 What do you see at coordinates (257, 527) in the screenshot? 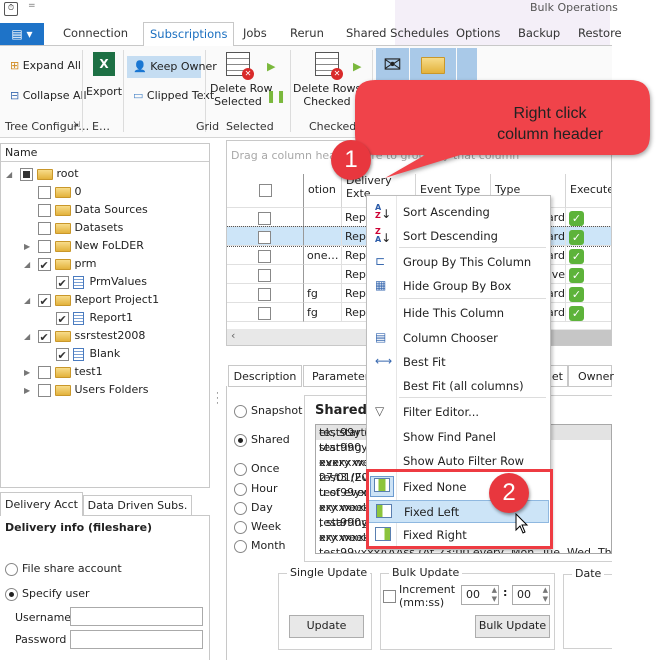
I see `schedule-radio-week: Week` at bounding box center [257, 527].